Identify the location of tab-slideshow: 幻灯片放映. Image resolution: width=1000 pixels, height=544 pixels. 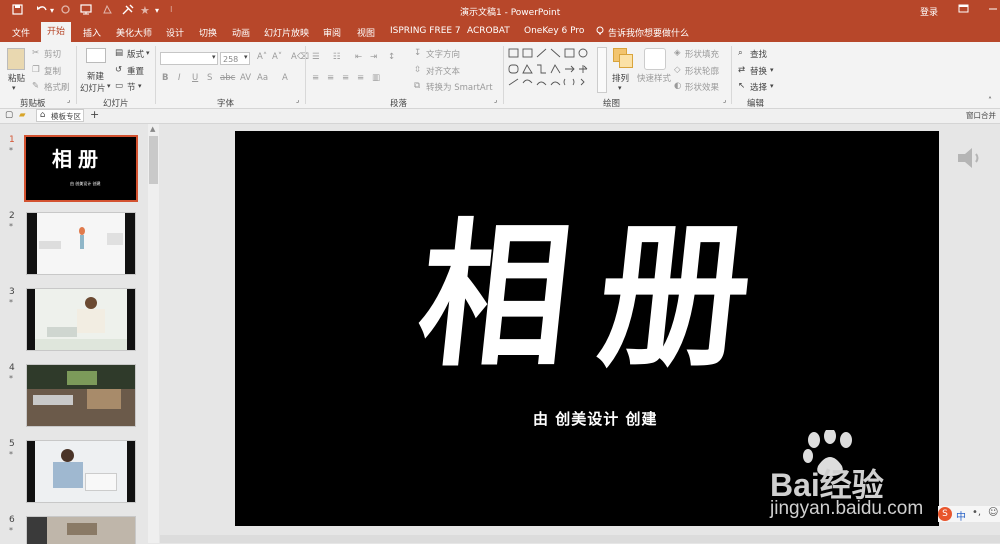
(286, 32).